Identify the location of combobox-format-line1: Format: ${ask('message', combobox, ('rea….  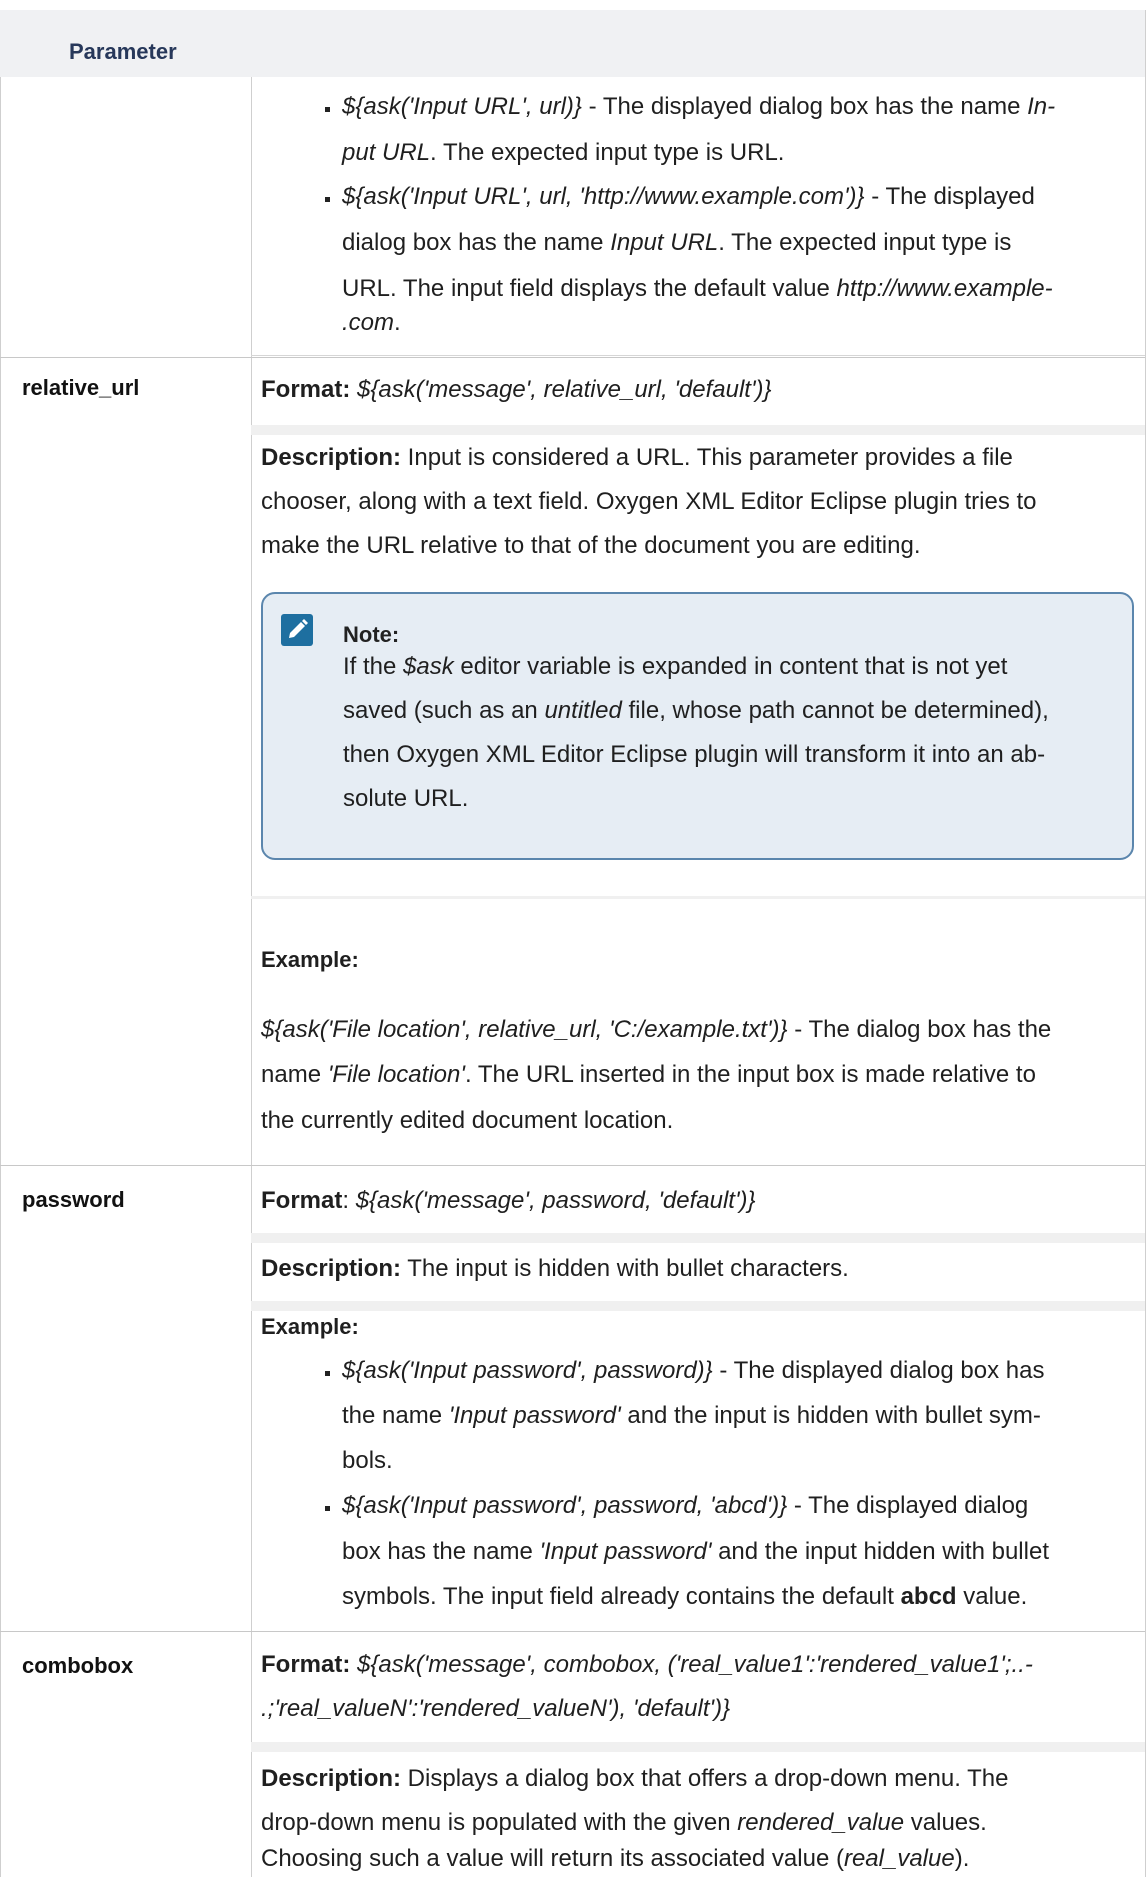
(647, 1664).